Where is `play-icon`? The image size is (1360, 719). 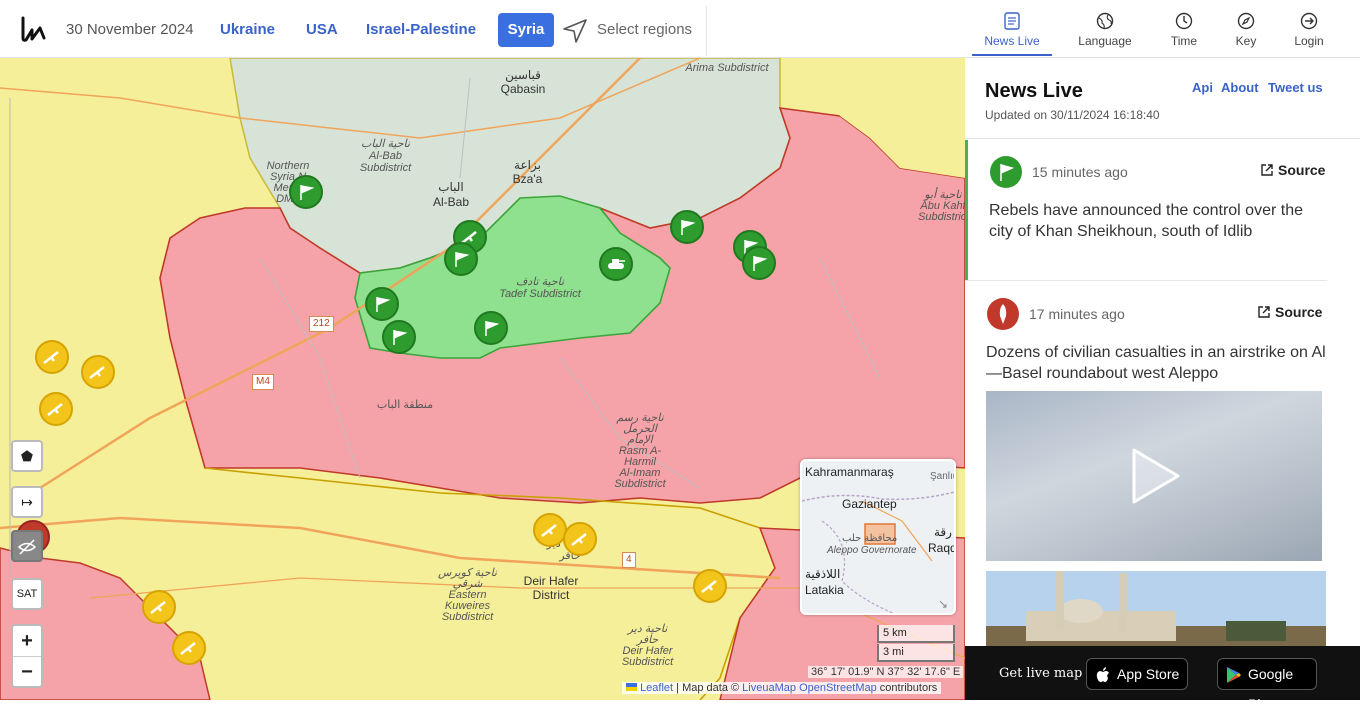 play-icon is located at coordinates (1156, 476).